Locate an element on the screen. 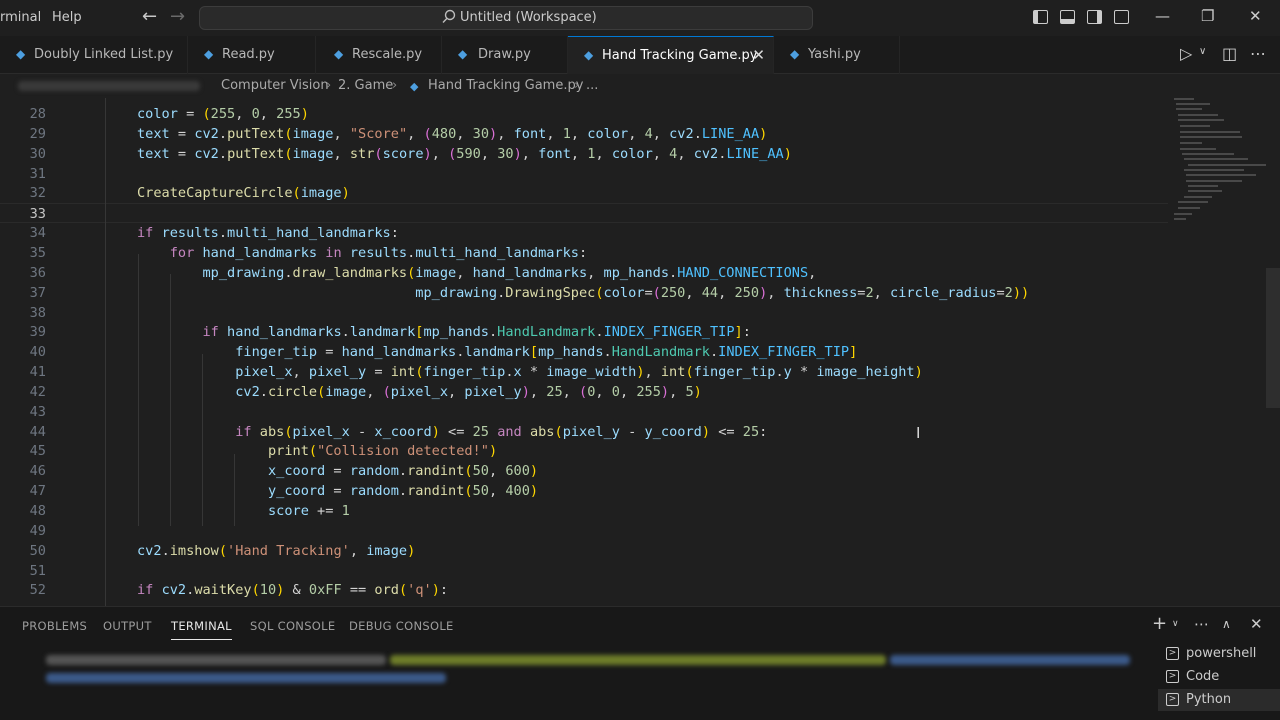 The width and height of the screenshot is (1280, 720). line-number: 43 is located at coordinates (37, 411).